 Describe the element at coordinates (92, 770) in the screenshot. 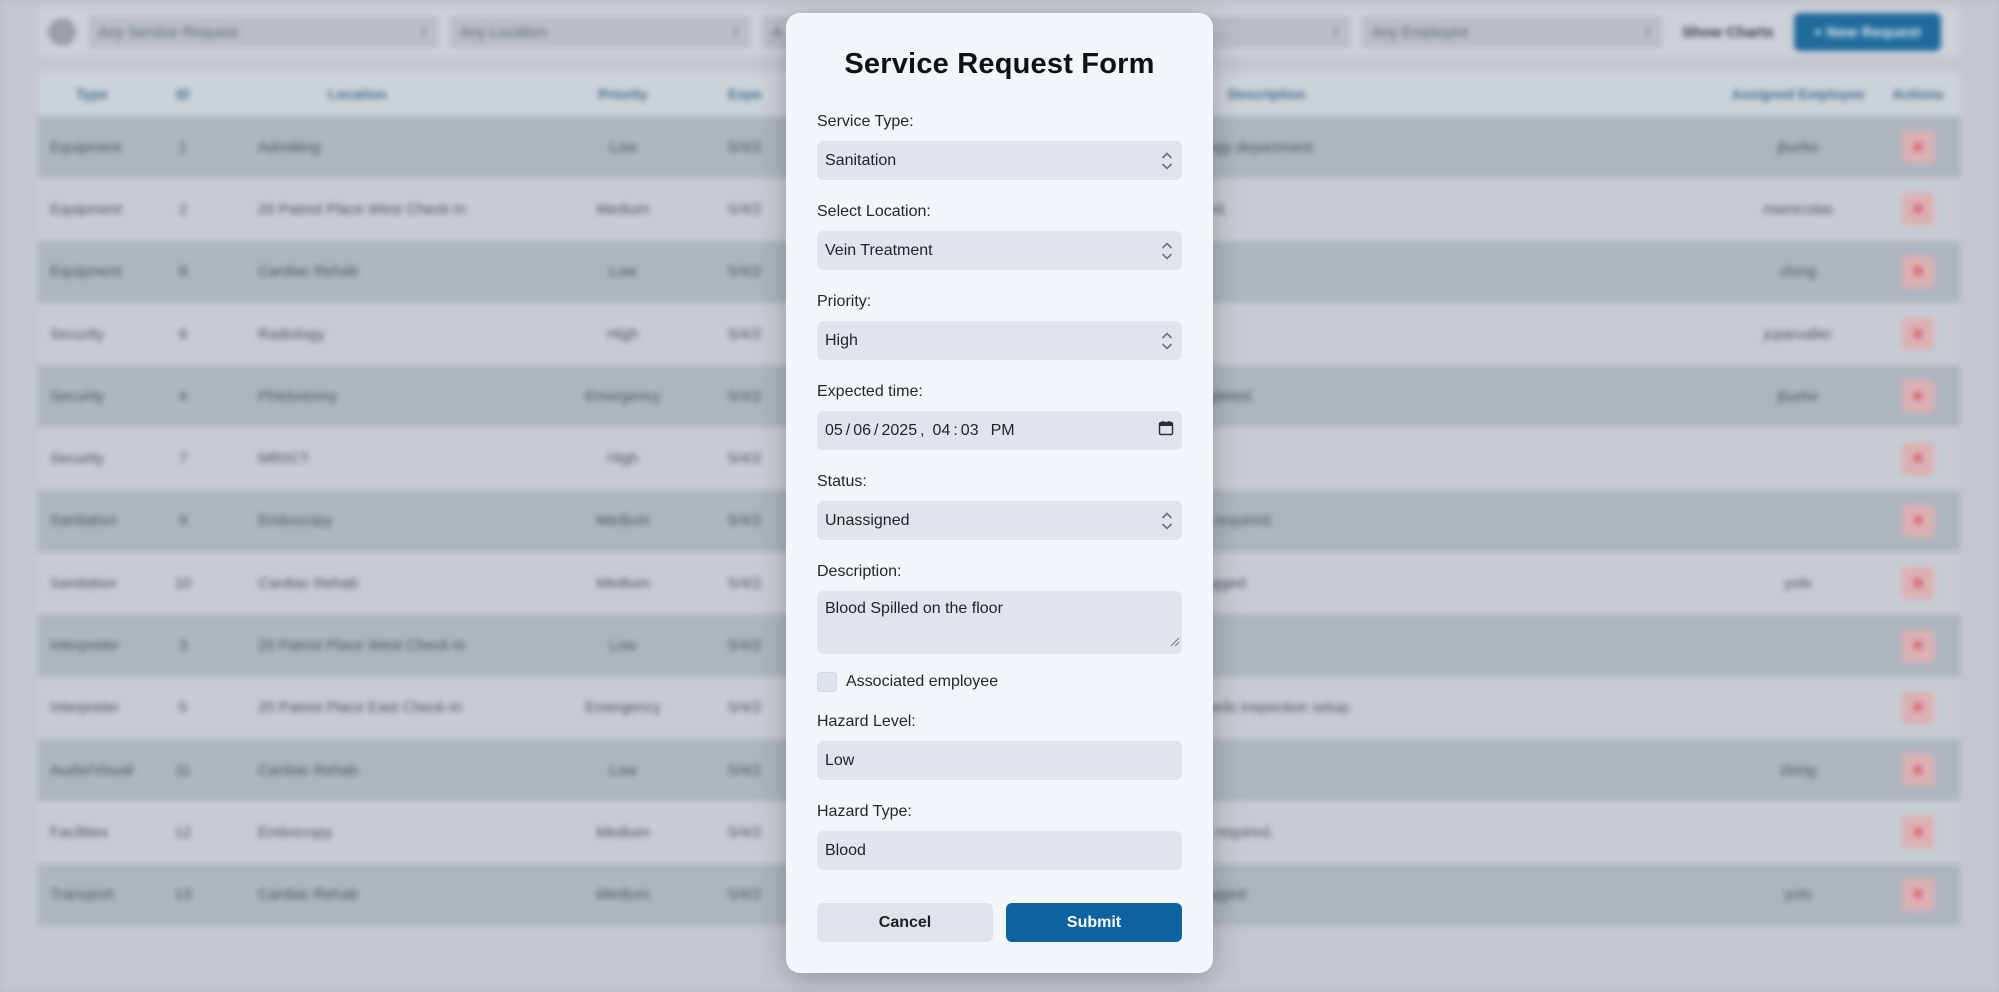

I see `cell-type: Audio/Visual` at that location.